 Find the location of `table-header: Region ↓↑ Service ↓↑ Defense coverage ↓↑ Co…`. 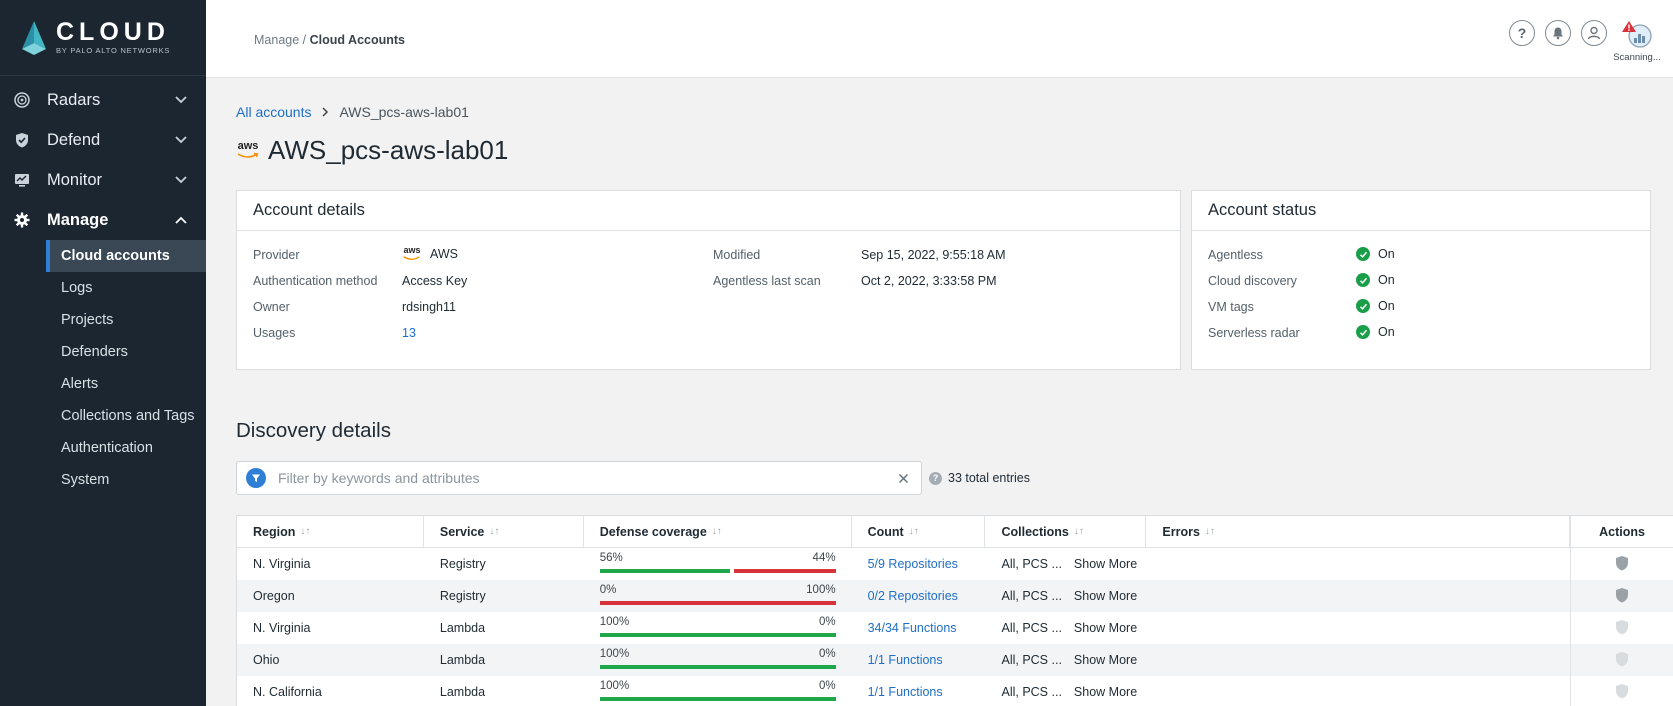

table-header: Region ↓↑ Service ↓↑ Defense coverage ↓↑ Co… is located at coordinates (955, 532).